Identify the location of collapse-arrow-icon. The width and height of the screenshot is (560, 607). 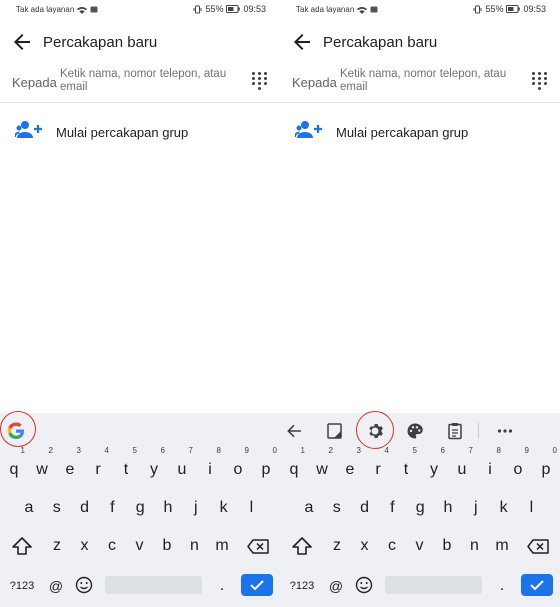
(294, 431).